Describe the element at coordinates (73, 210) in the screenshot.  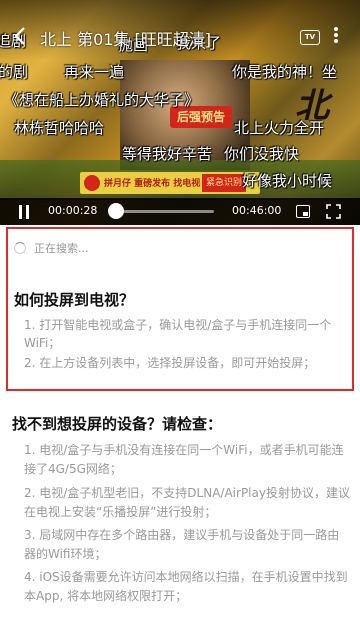
I see `current-time: 00:00:28` at that location.